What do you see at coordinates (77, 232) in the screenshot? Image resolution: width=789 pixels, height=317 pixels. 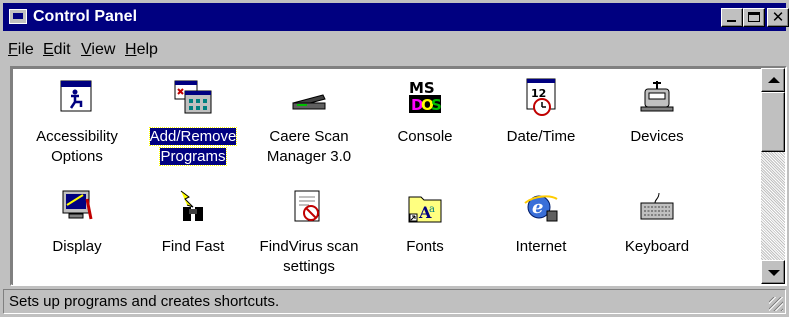 I see `item-display: Display` at bounding box center [77, 232].